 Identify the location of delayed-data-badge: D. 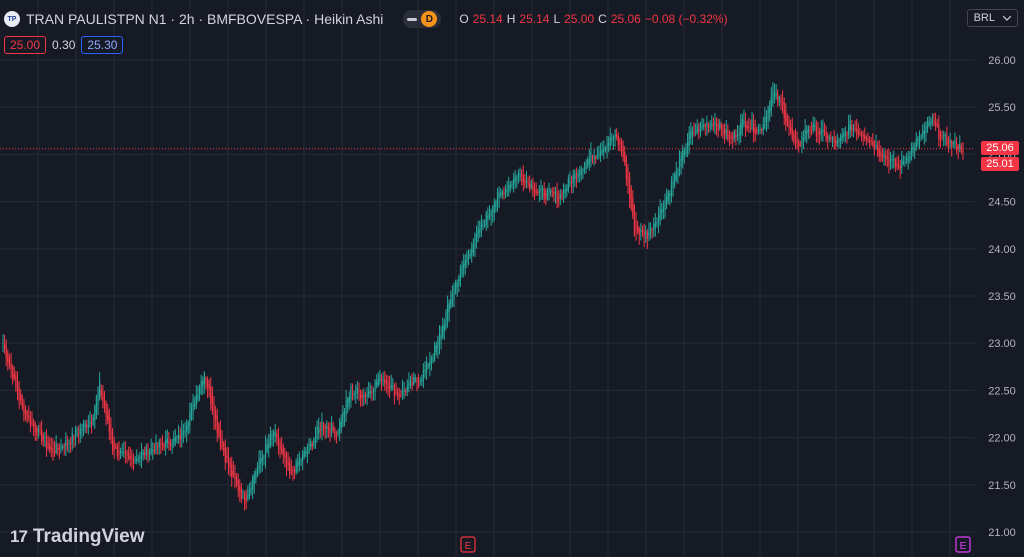
(429, 19).